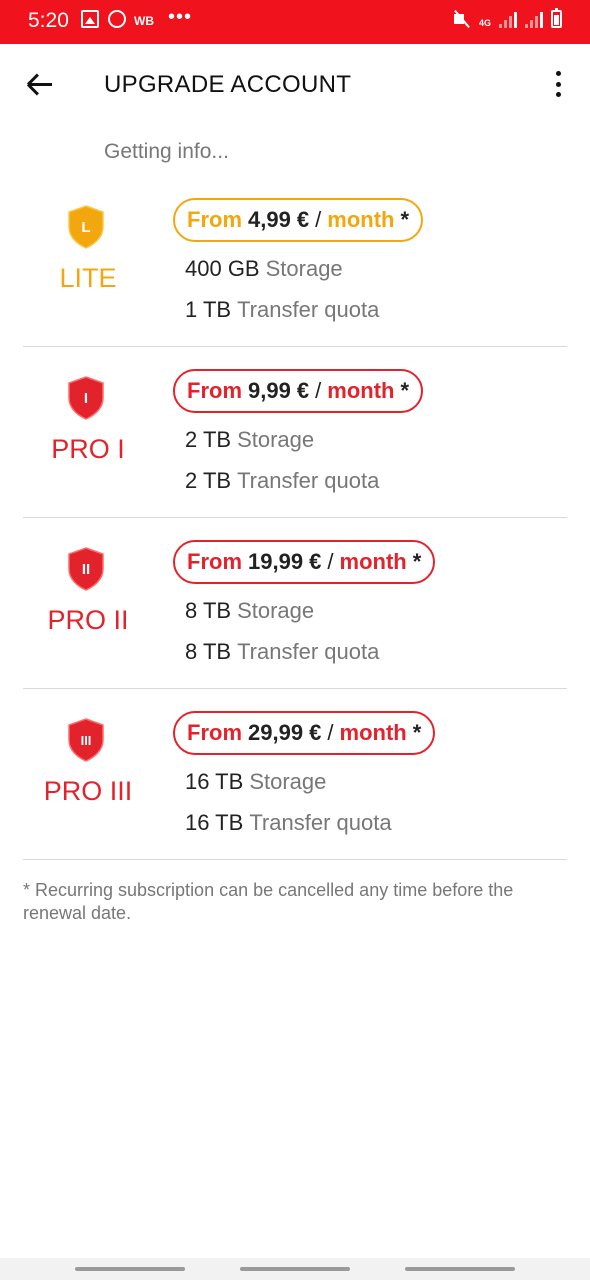 The width and height of the screenshot is (590, 1280). I want to click on transfer-feature: 8 TB Transfer quota, so click(282, 652).